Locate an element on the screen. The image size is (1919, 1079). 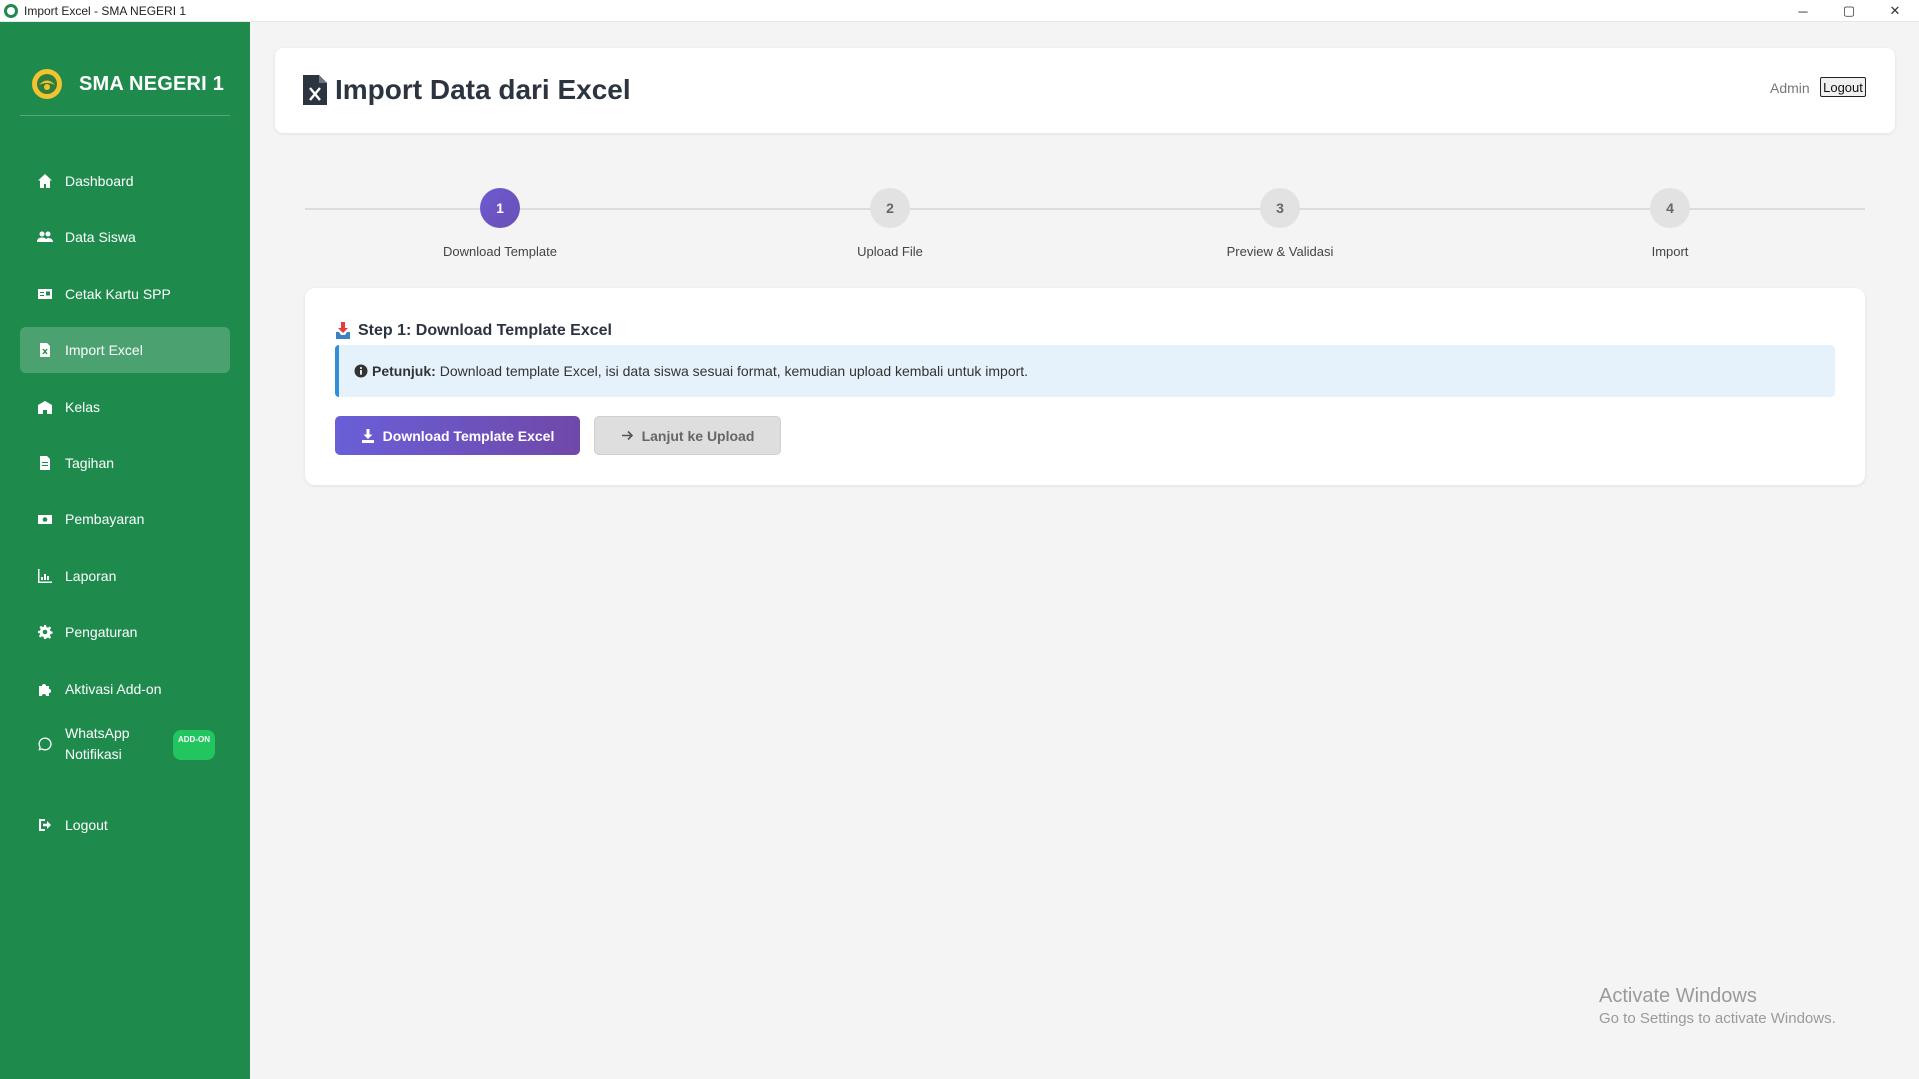
sidebar-item-cetak-kartu-spp: Cetak Kartu SPP is located at coordinates (125, 294).